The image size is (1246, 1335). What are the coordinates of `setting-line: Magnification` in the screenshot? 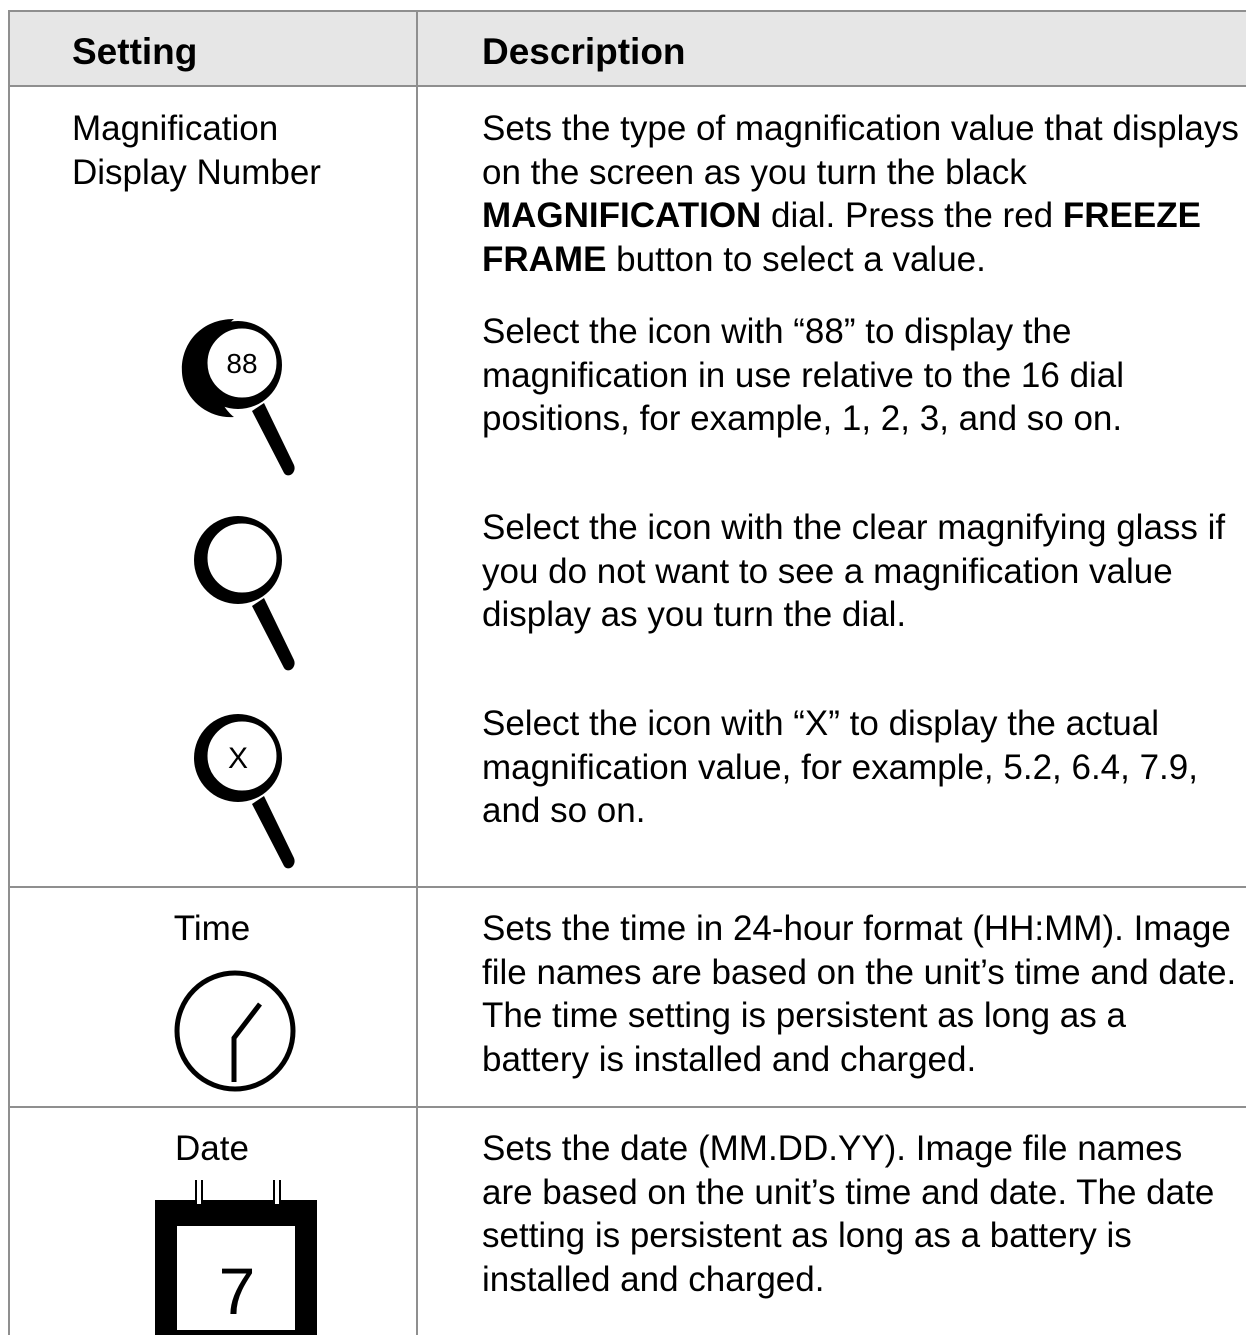 It's located at (175, 128).